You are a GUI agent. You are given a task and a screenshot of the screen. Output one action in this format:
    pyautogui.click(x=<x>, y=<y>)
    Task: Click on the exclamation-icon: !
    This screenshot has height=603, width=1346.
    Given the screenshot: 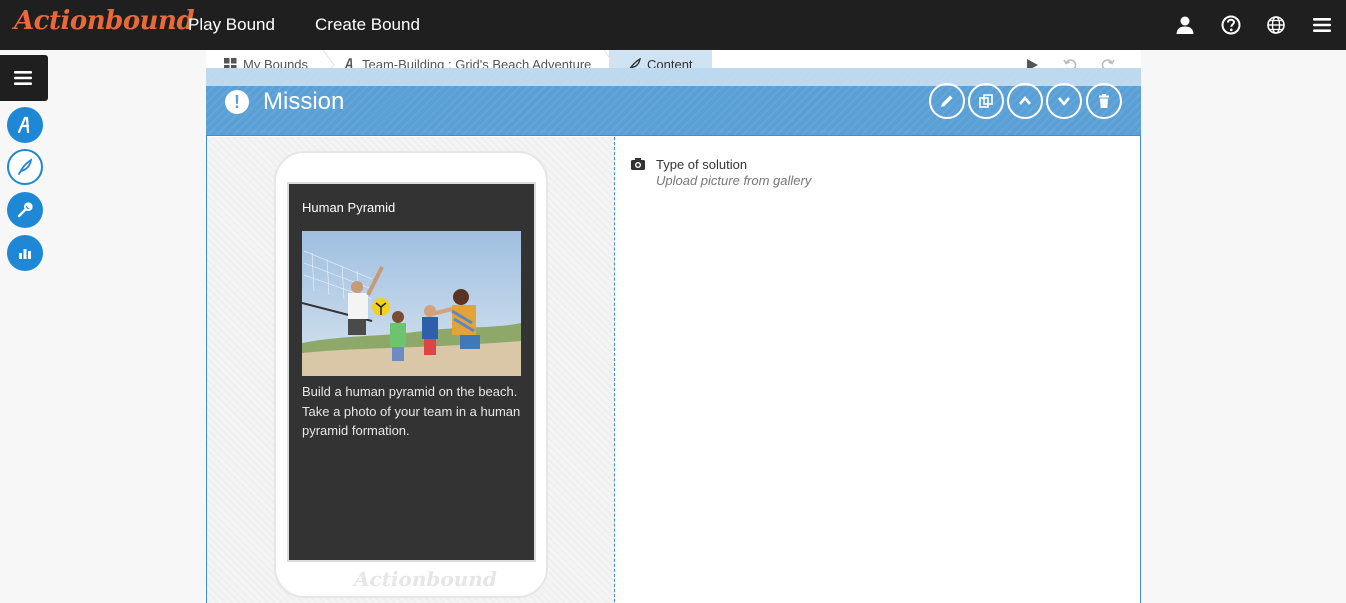 What is the action you would take?
    pyautogui.click(x=237, y=102)
    